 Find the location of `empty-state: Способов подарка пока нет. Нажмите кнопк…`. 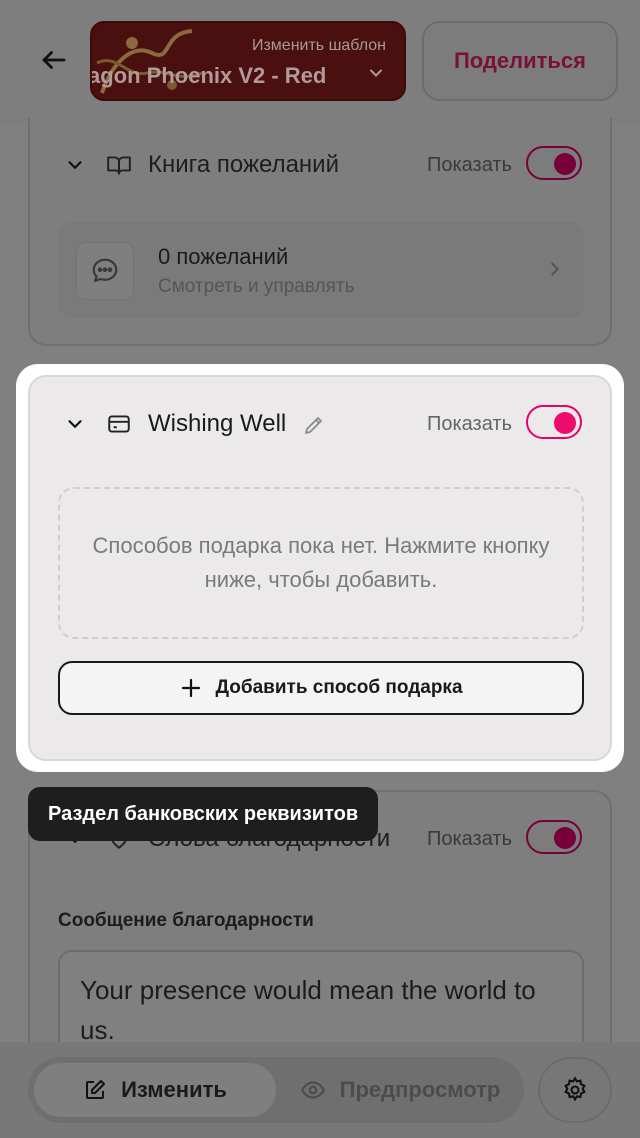

empty-state: Способов подарка пока нет. Нажмите кнопк… is located at coordinates (321, 563).